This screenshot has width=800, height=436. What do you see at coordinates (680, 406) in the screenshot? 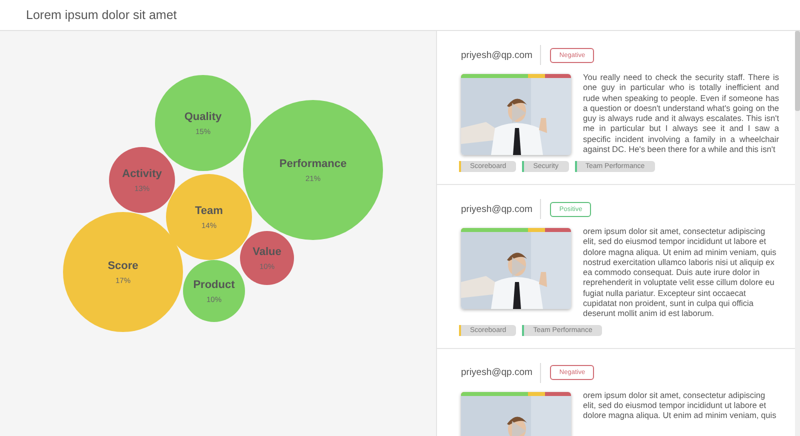
I see `feedback-text: orem ipsum dolor sit amet, consectetur adipiscing elit, sed do eiusmod tempor incididunt ut labore et dolore magna aliqua. Ut enim ad minim veniam, quis` at bounding box center [680, 406].